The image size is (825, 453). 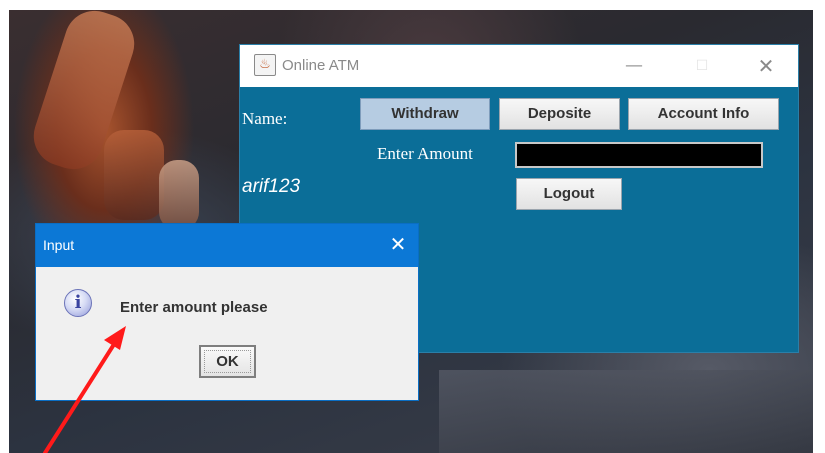 What do you see at coordinates (81, 394) in the screenshot?
I see `arrow-shaft` at bounding box center [81, 394].